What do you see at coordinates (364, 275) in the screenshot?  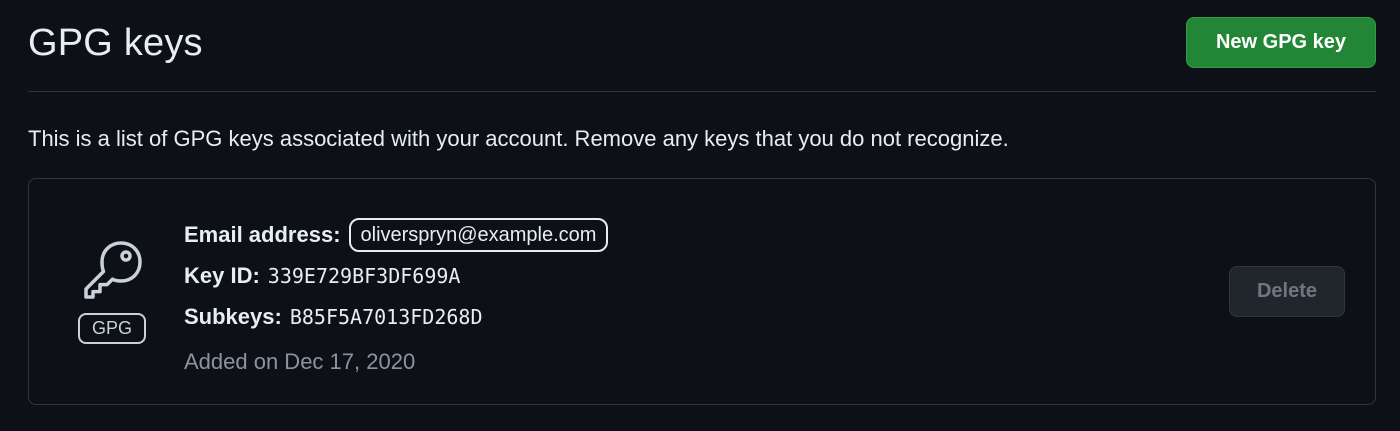 I see `key-id-value: 339E729BF3DF699A` at bounding box center [364, 275].